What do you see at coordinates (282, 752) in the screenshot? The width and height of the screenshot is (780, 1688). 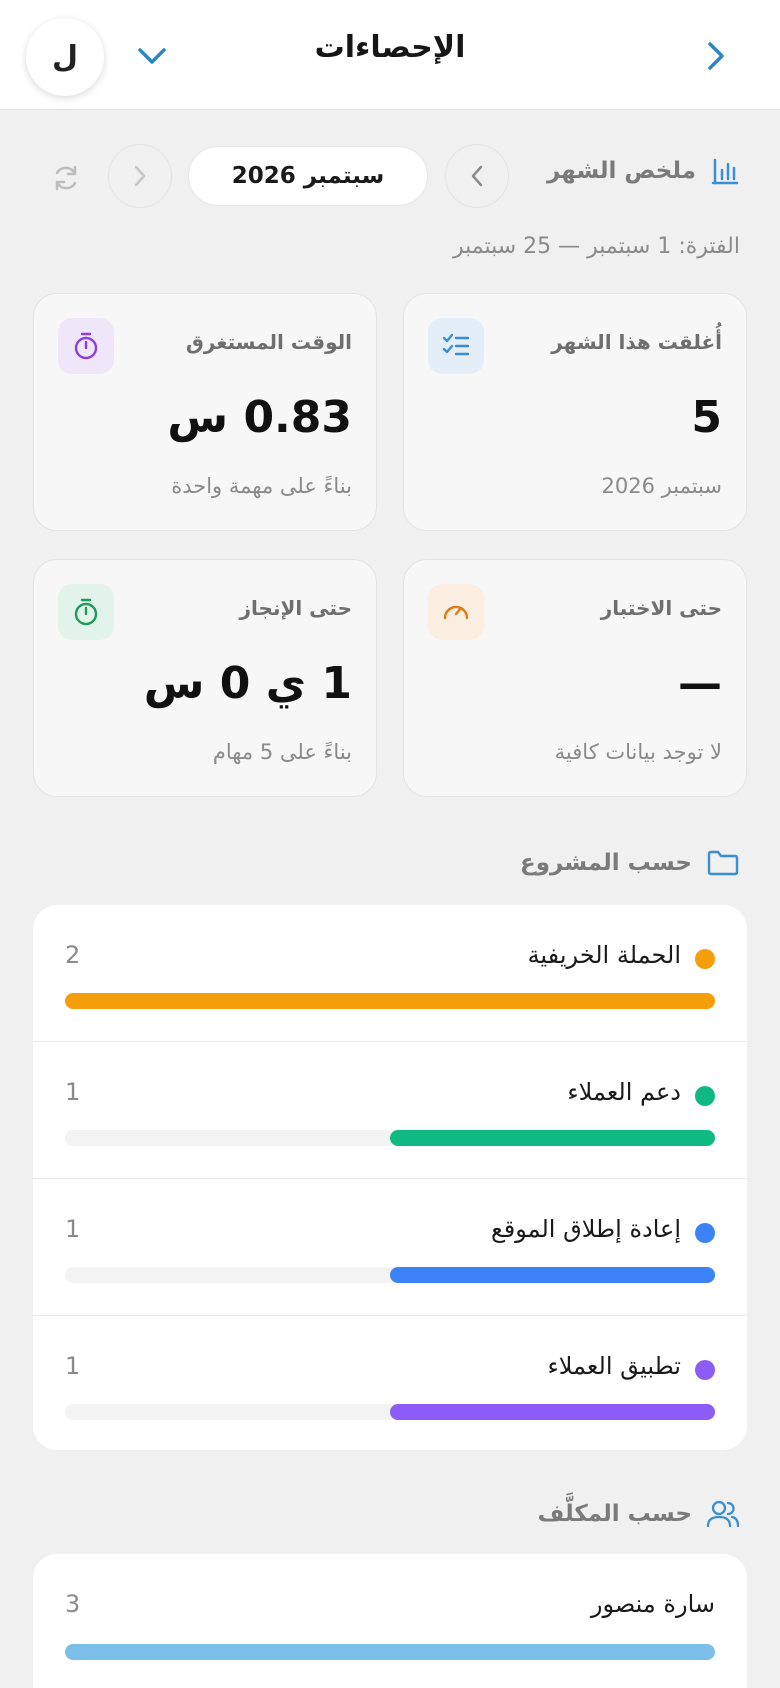 I see `stat-card-subtext: بناءً على 5 مهام` at bounding box center [282, 752].